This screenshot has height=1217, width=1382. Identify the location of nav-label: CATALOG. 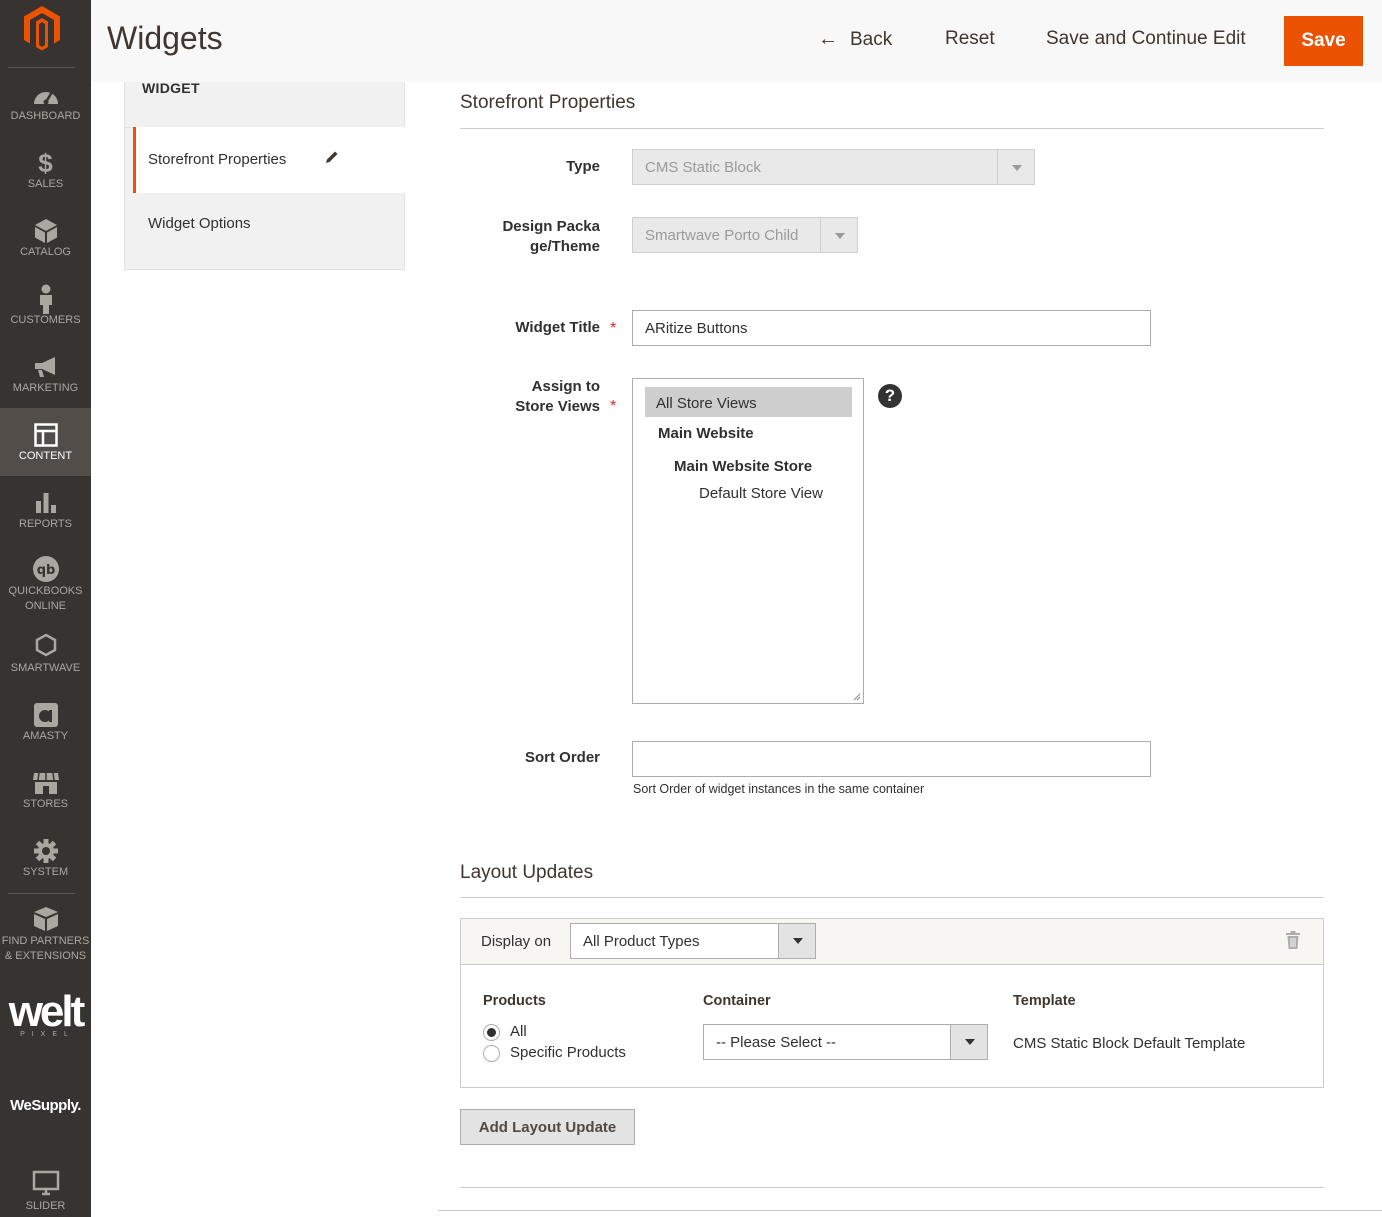
(45, 252).